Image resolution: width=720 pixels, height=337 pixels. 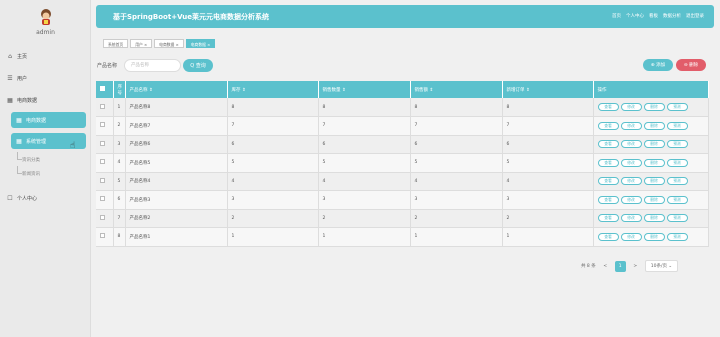 I want to click on header-link-profile: 个人中心, so click(x=635, y=16).